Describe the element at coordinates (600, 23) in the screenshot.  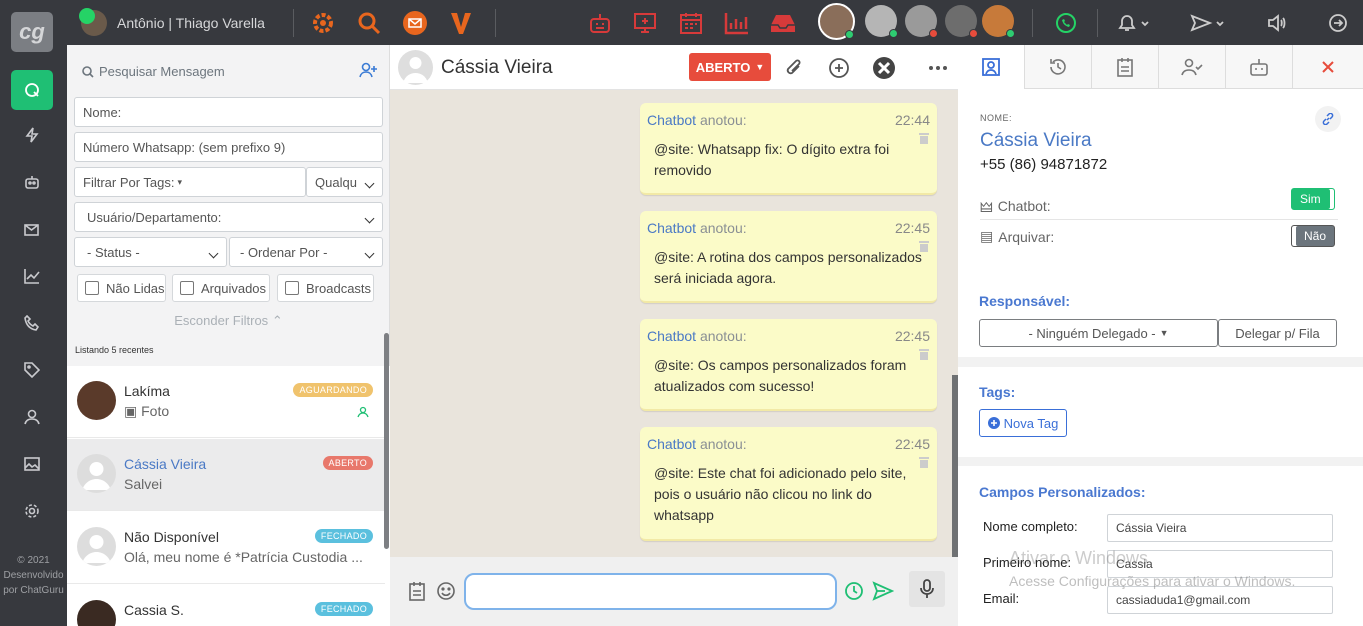
I see `robot-red-icon` at that location.